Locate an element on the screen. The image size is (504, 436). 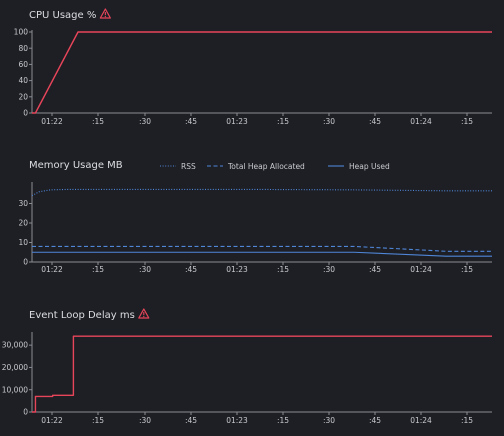
y-tick-label: 60 is located at coordinates (23, 64).